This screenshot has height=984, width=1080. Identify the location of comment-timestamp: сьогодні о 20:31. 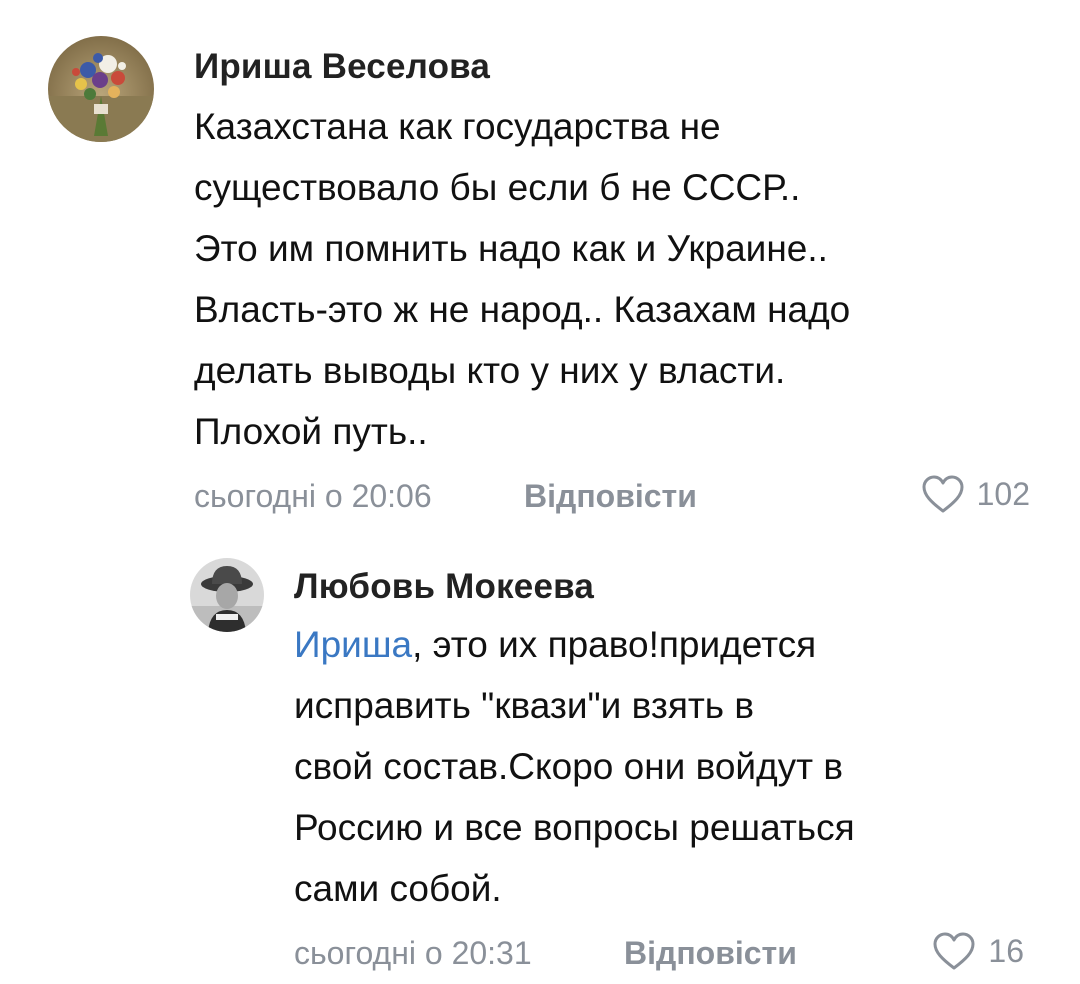
(413, 953).